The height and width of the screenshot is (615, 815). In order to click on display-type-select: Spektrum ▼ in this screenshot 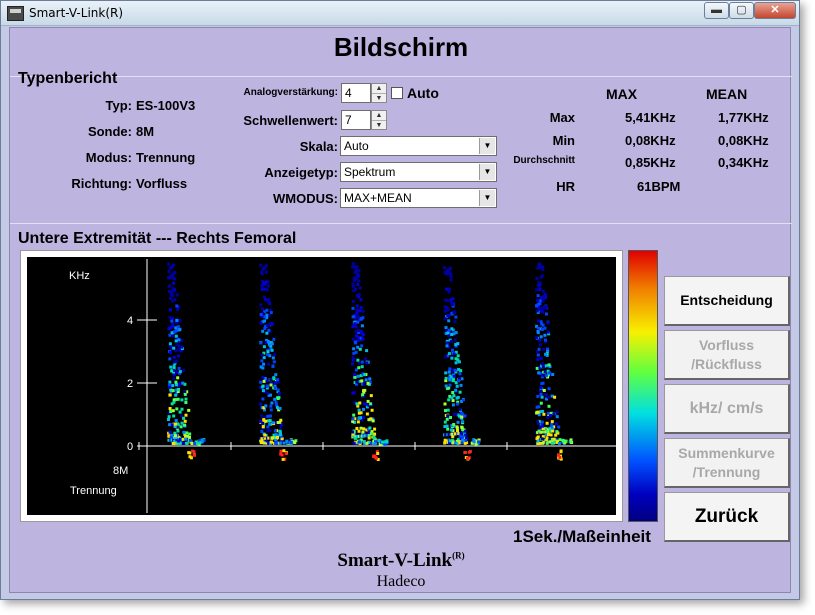, I will do `click(418, 172)`.